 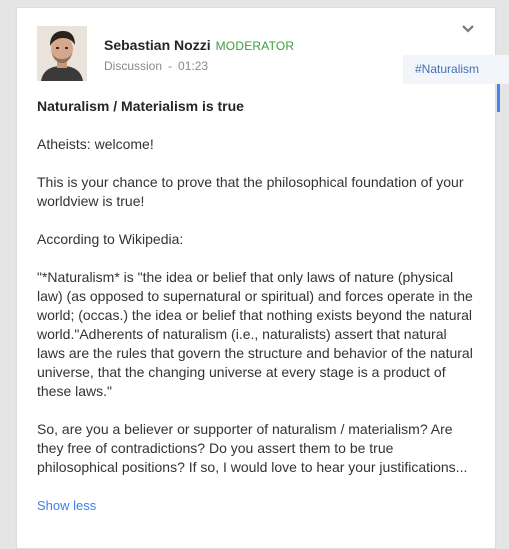 I want to click on post-category: Discussion, so click(x=133, y=66).